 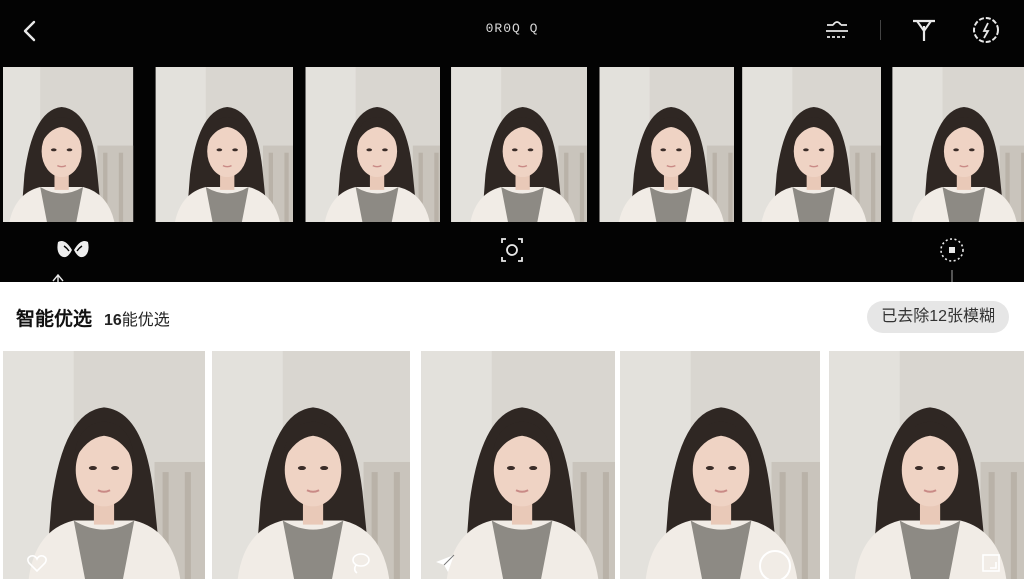 I want to click on select-circle-icon, so click(x=775, y=564).